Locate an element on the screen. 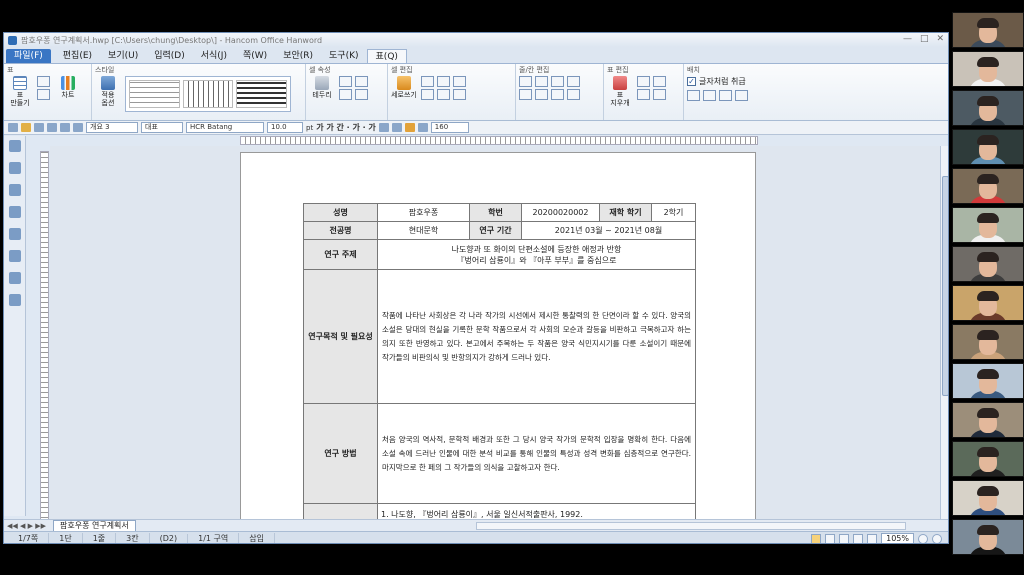 This screenshot has height=575, width=1024. wrap-square-icon is located at coordinates (693, 95).